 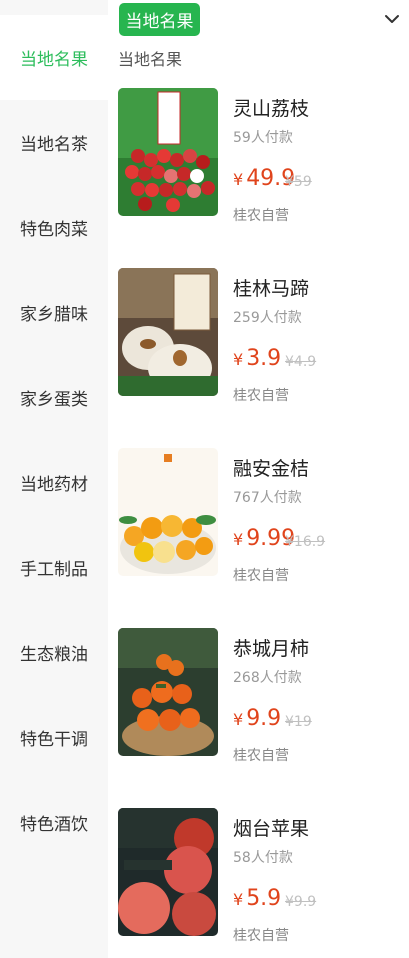 I want to click on product-price: ¥3.9, so click(x=257, y=358).